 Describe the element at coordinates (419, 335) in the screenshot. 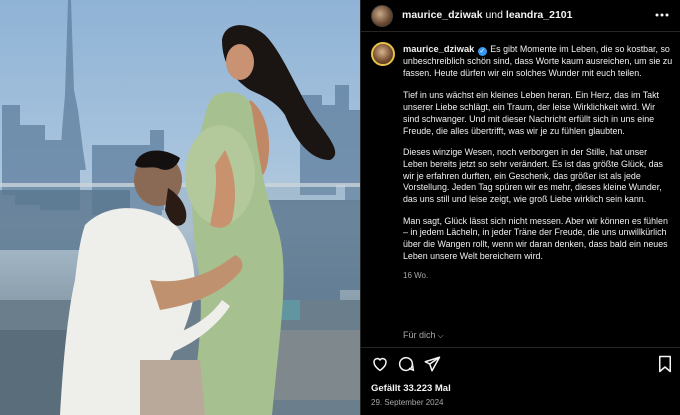

I see `for-you-label: Für dich` at that location.